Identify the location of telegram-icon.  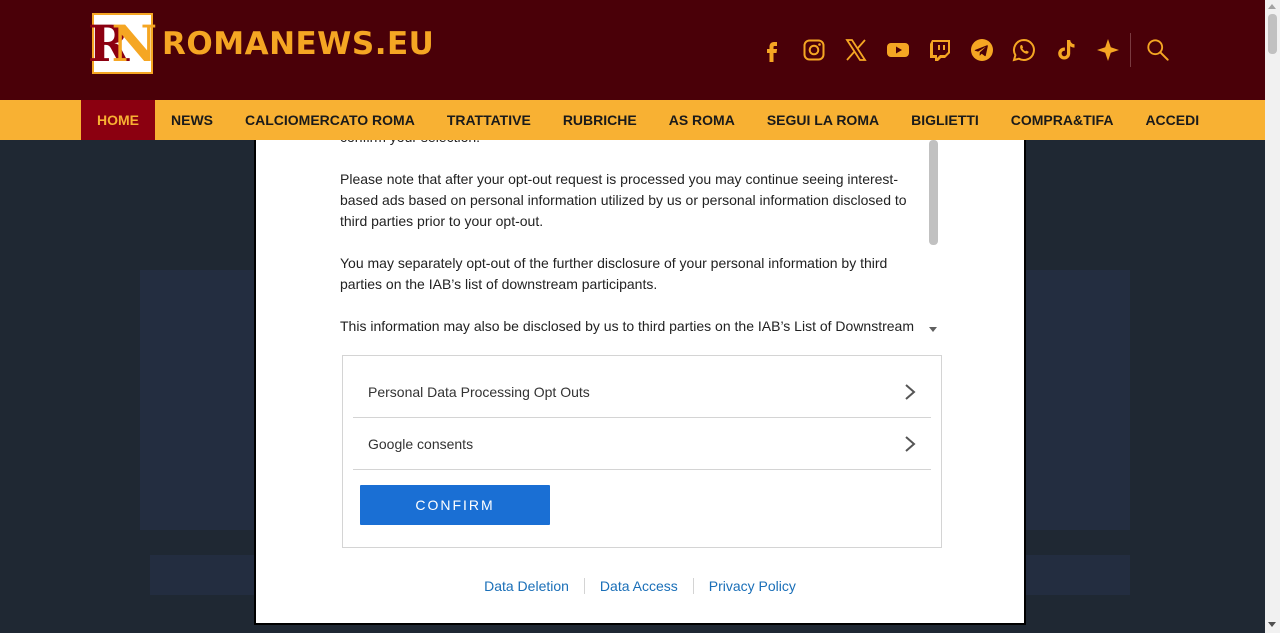
(982, 50).